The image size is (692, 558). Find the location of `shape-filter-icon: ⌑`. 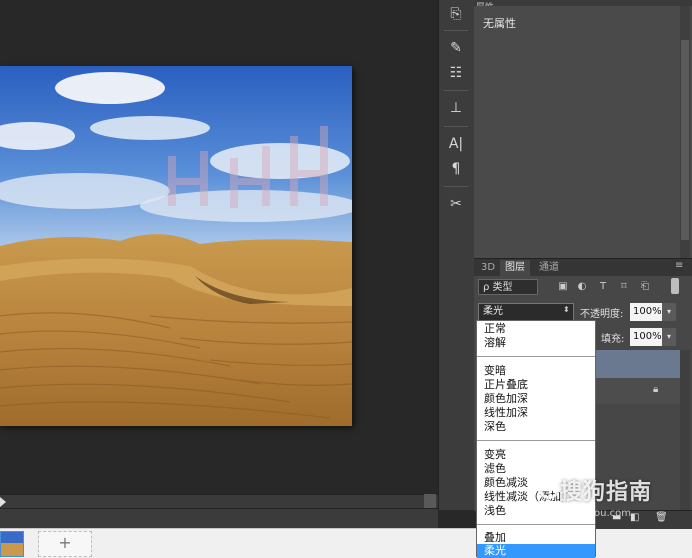

shape-filter-icon: ⌑ is located at coordinates (624, 287).